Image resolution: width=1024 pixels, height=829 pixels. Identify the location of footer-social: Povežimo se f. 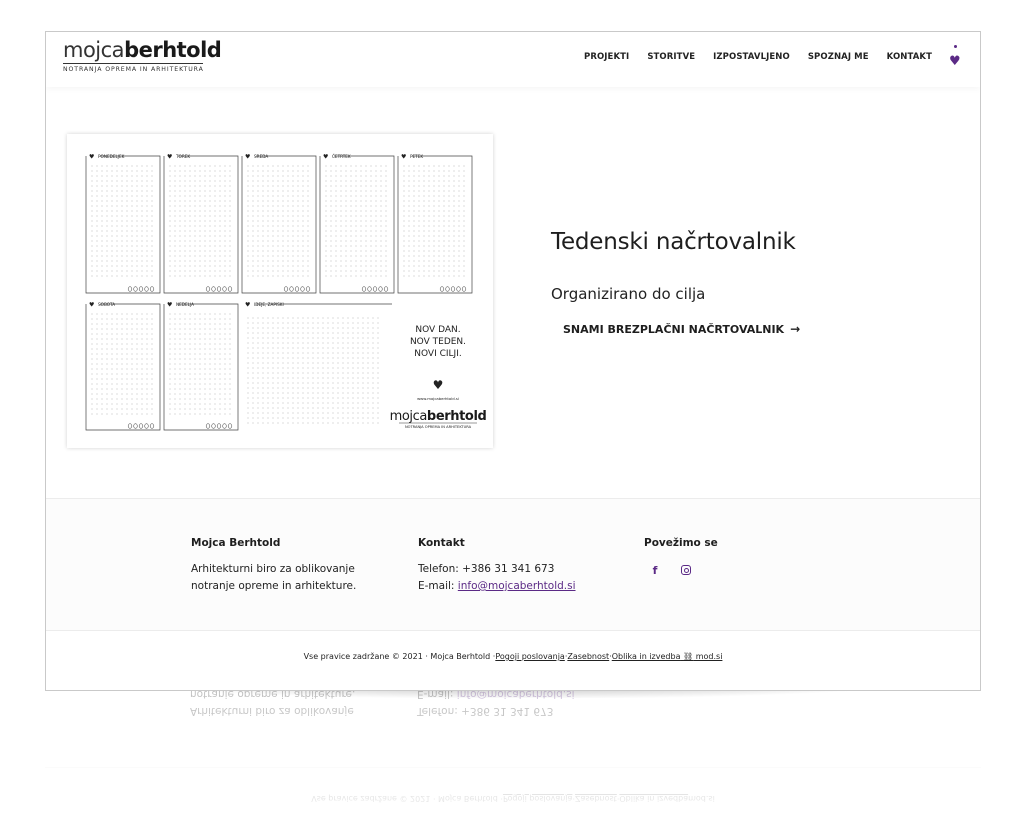
(724, 557).